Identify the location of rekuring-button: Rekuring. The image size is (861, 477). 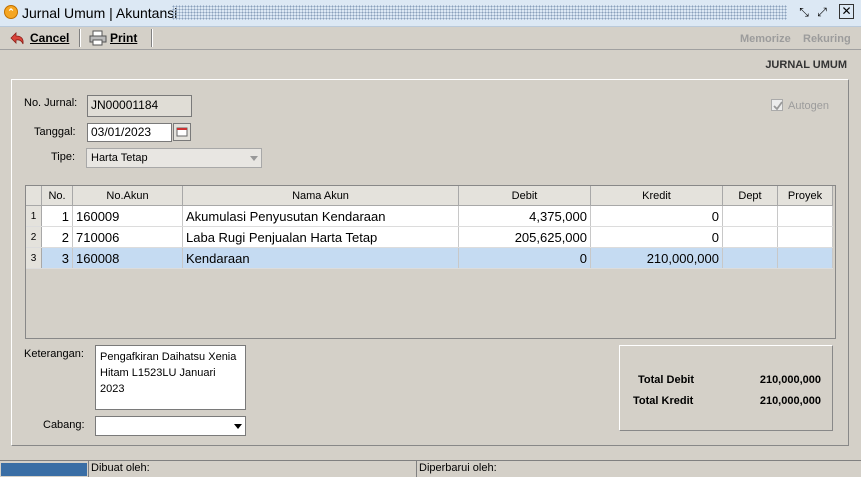
(827, 39).